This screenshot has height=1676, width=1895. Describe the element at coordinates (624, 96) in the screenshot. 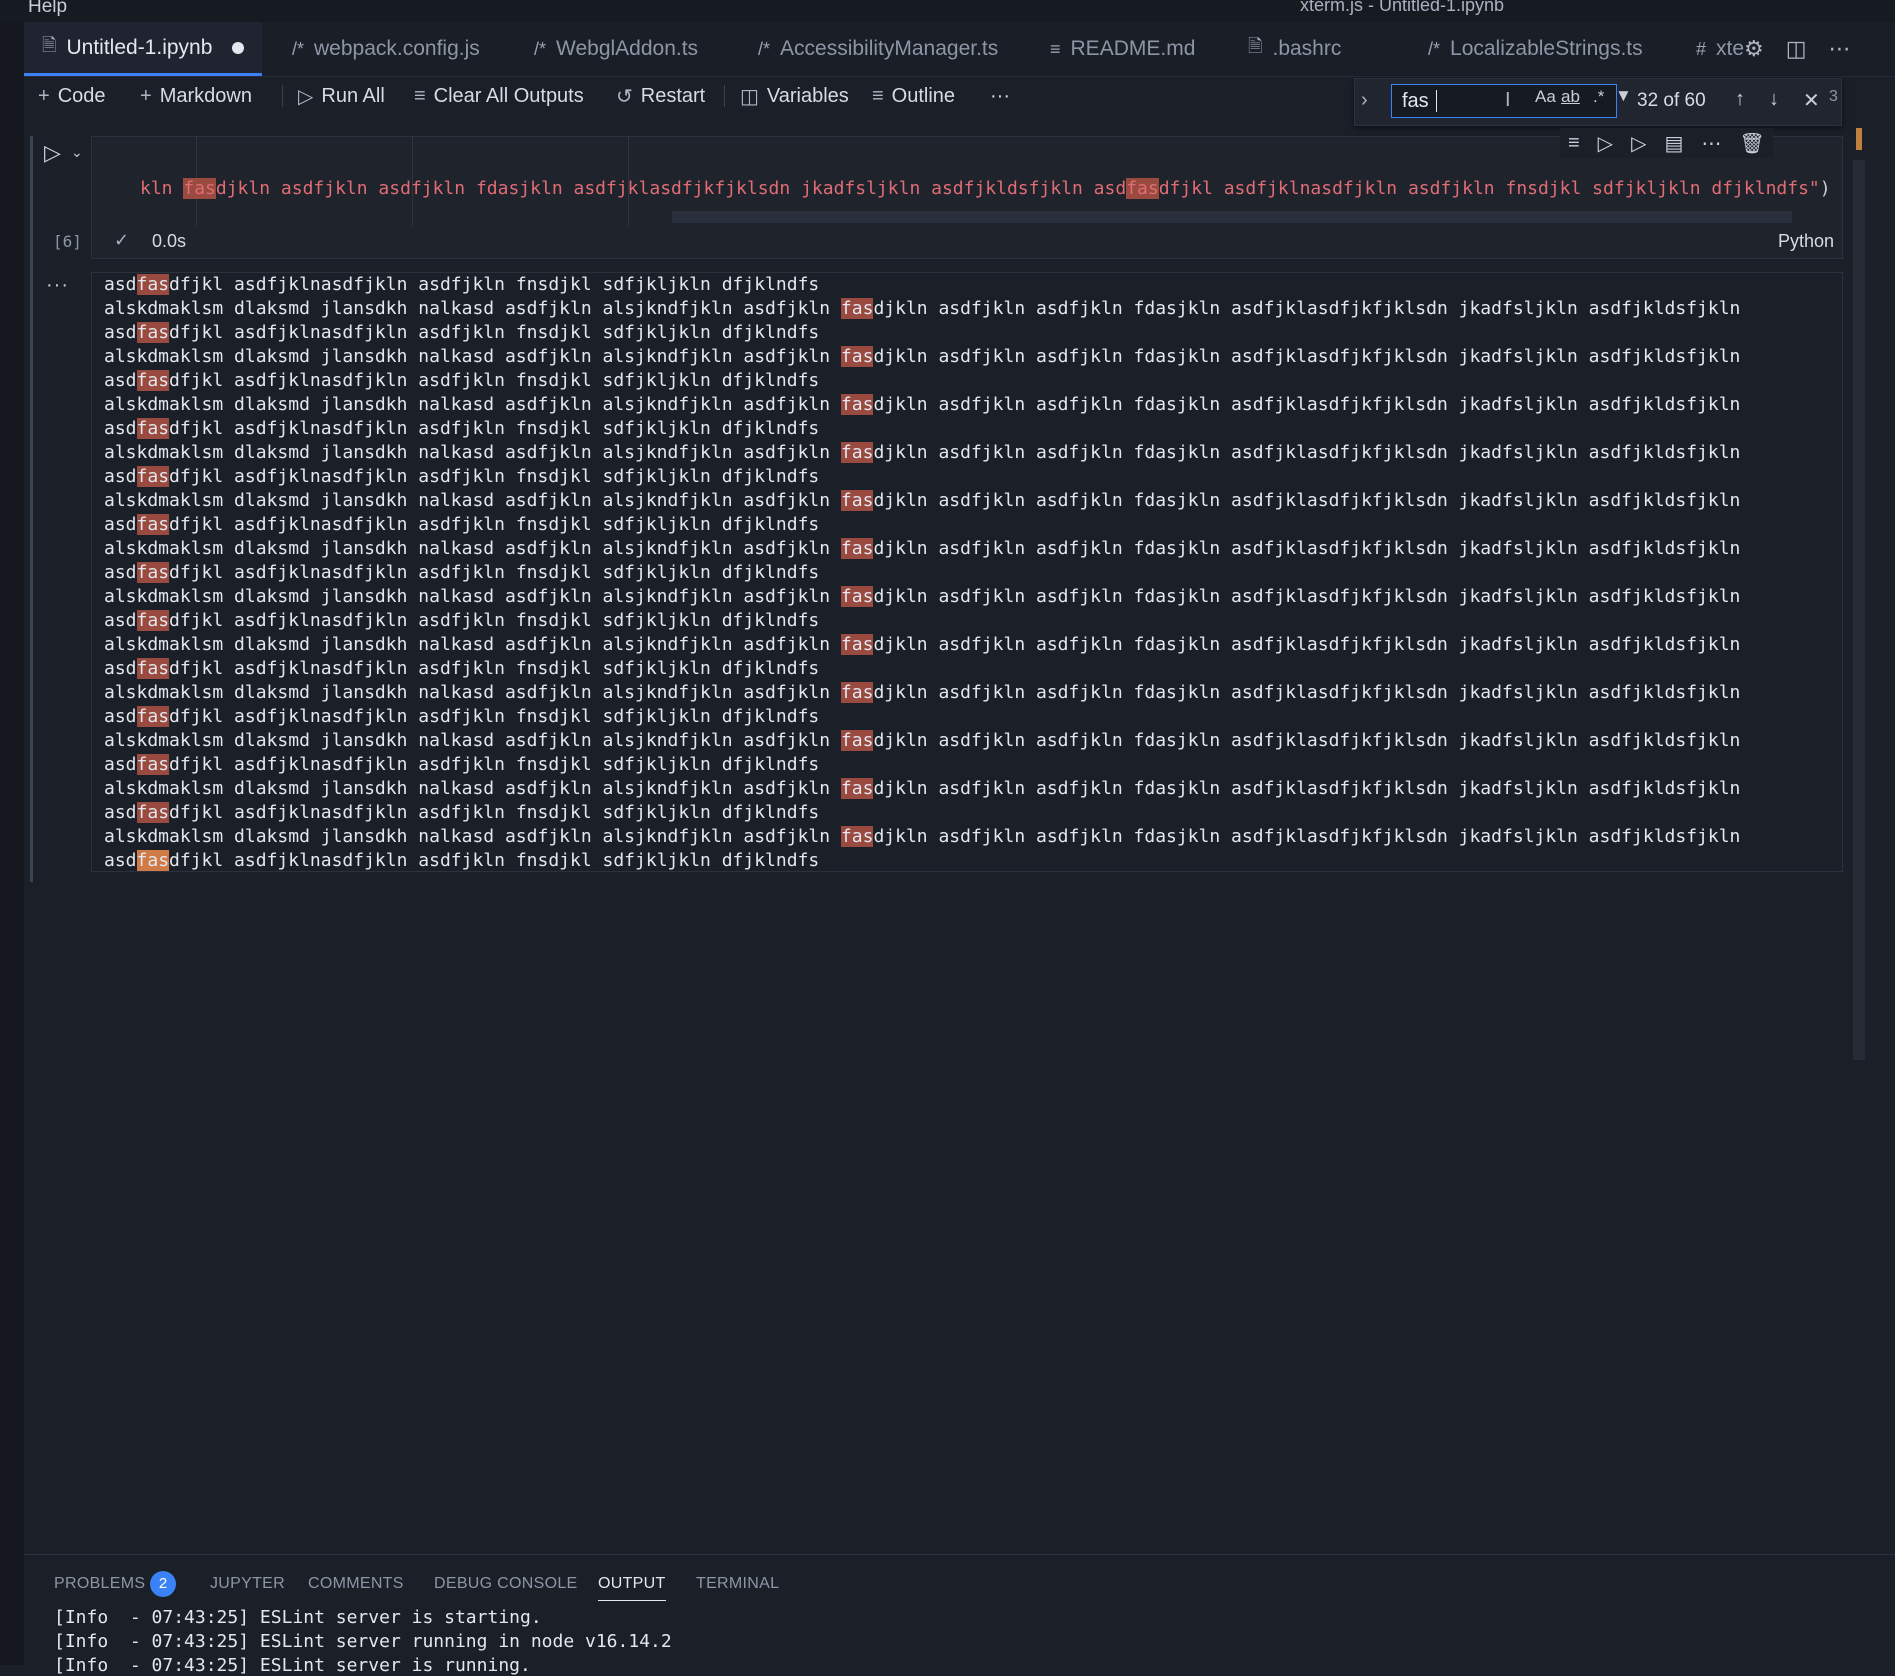

I see `restart-icon: ↺` at that location.